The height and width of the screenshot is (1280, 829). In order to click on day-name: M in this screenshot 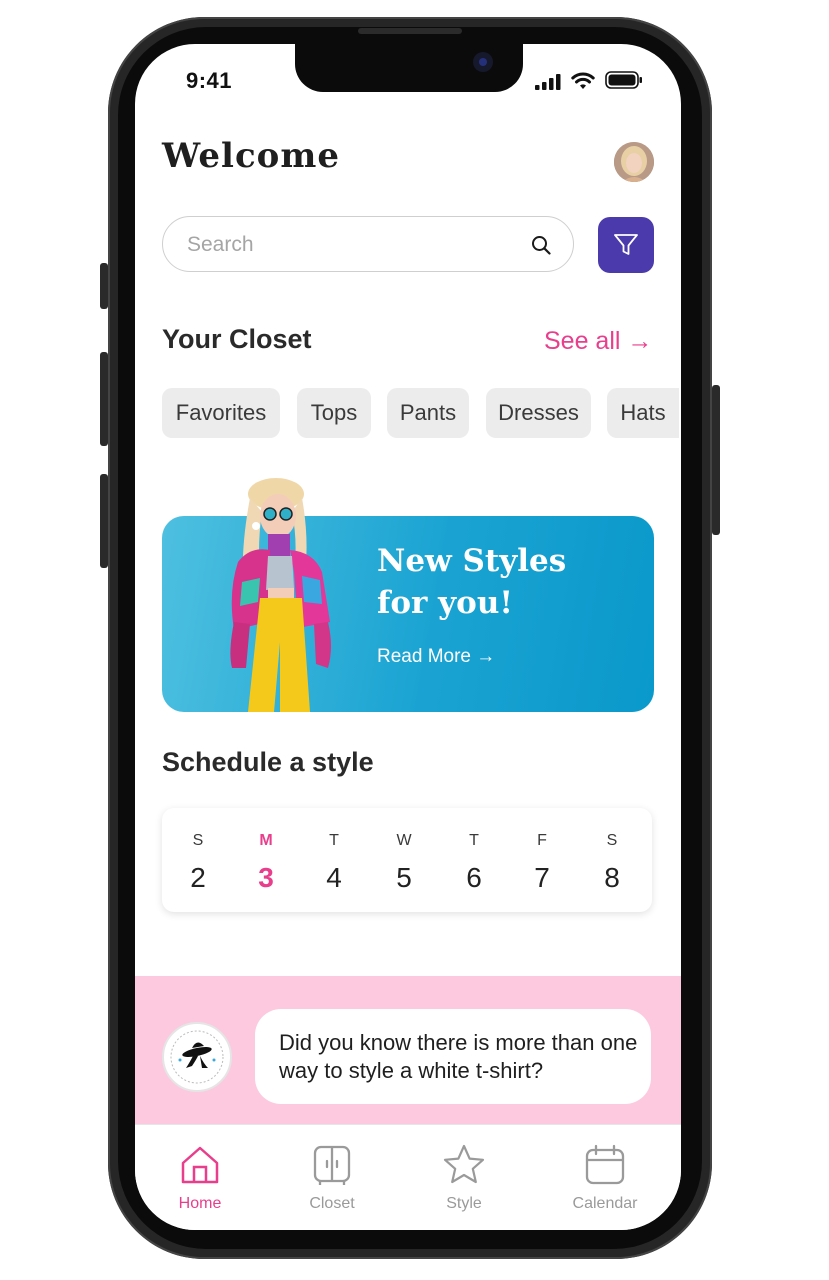, I will do `click(266, 840)`.